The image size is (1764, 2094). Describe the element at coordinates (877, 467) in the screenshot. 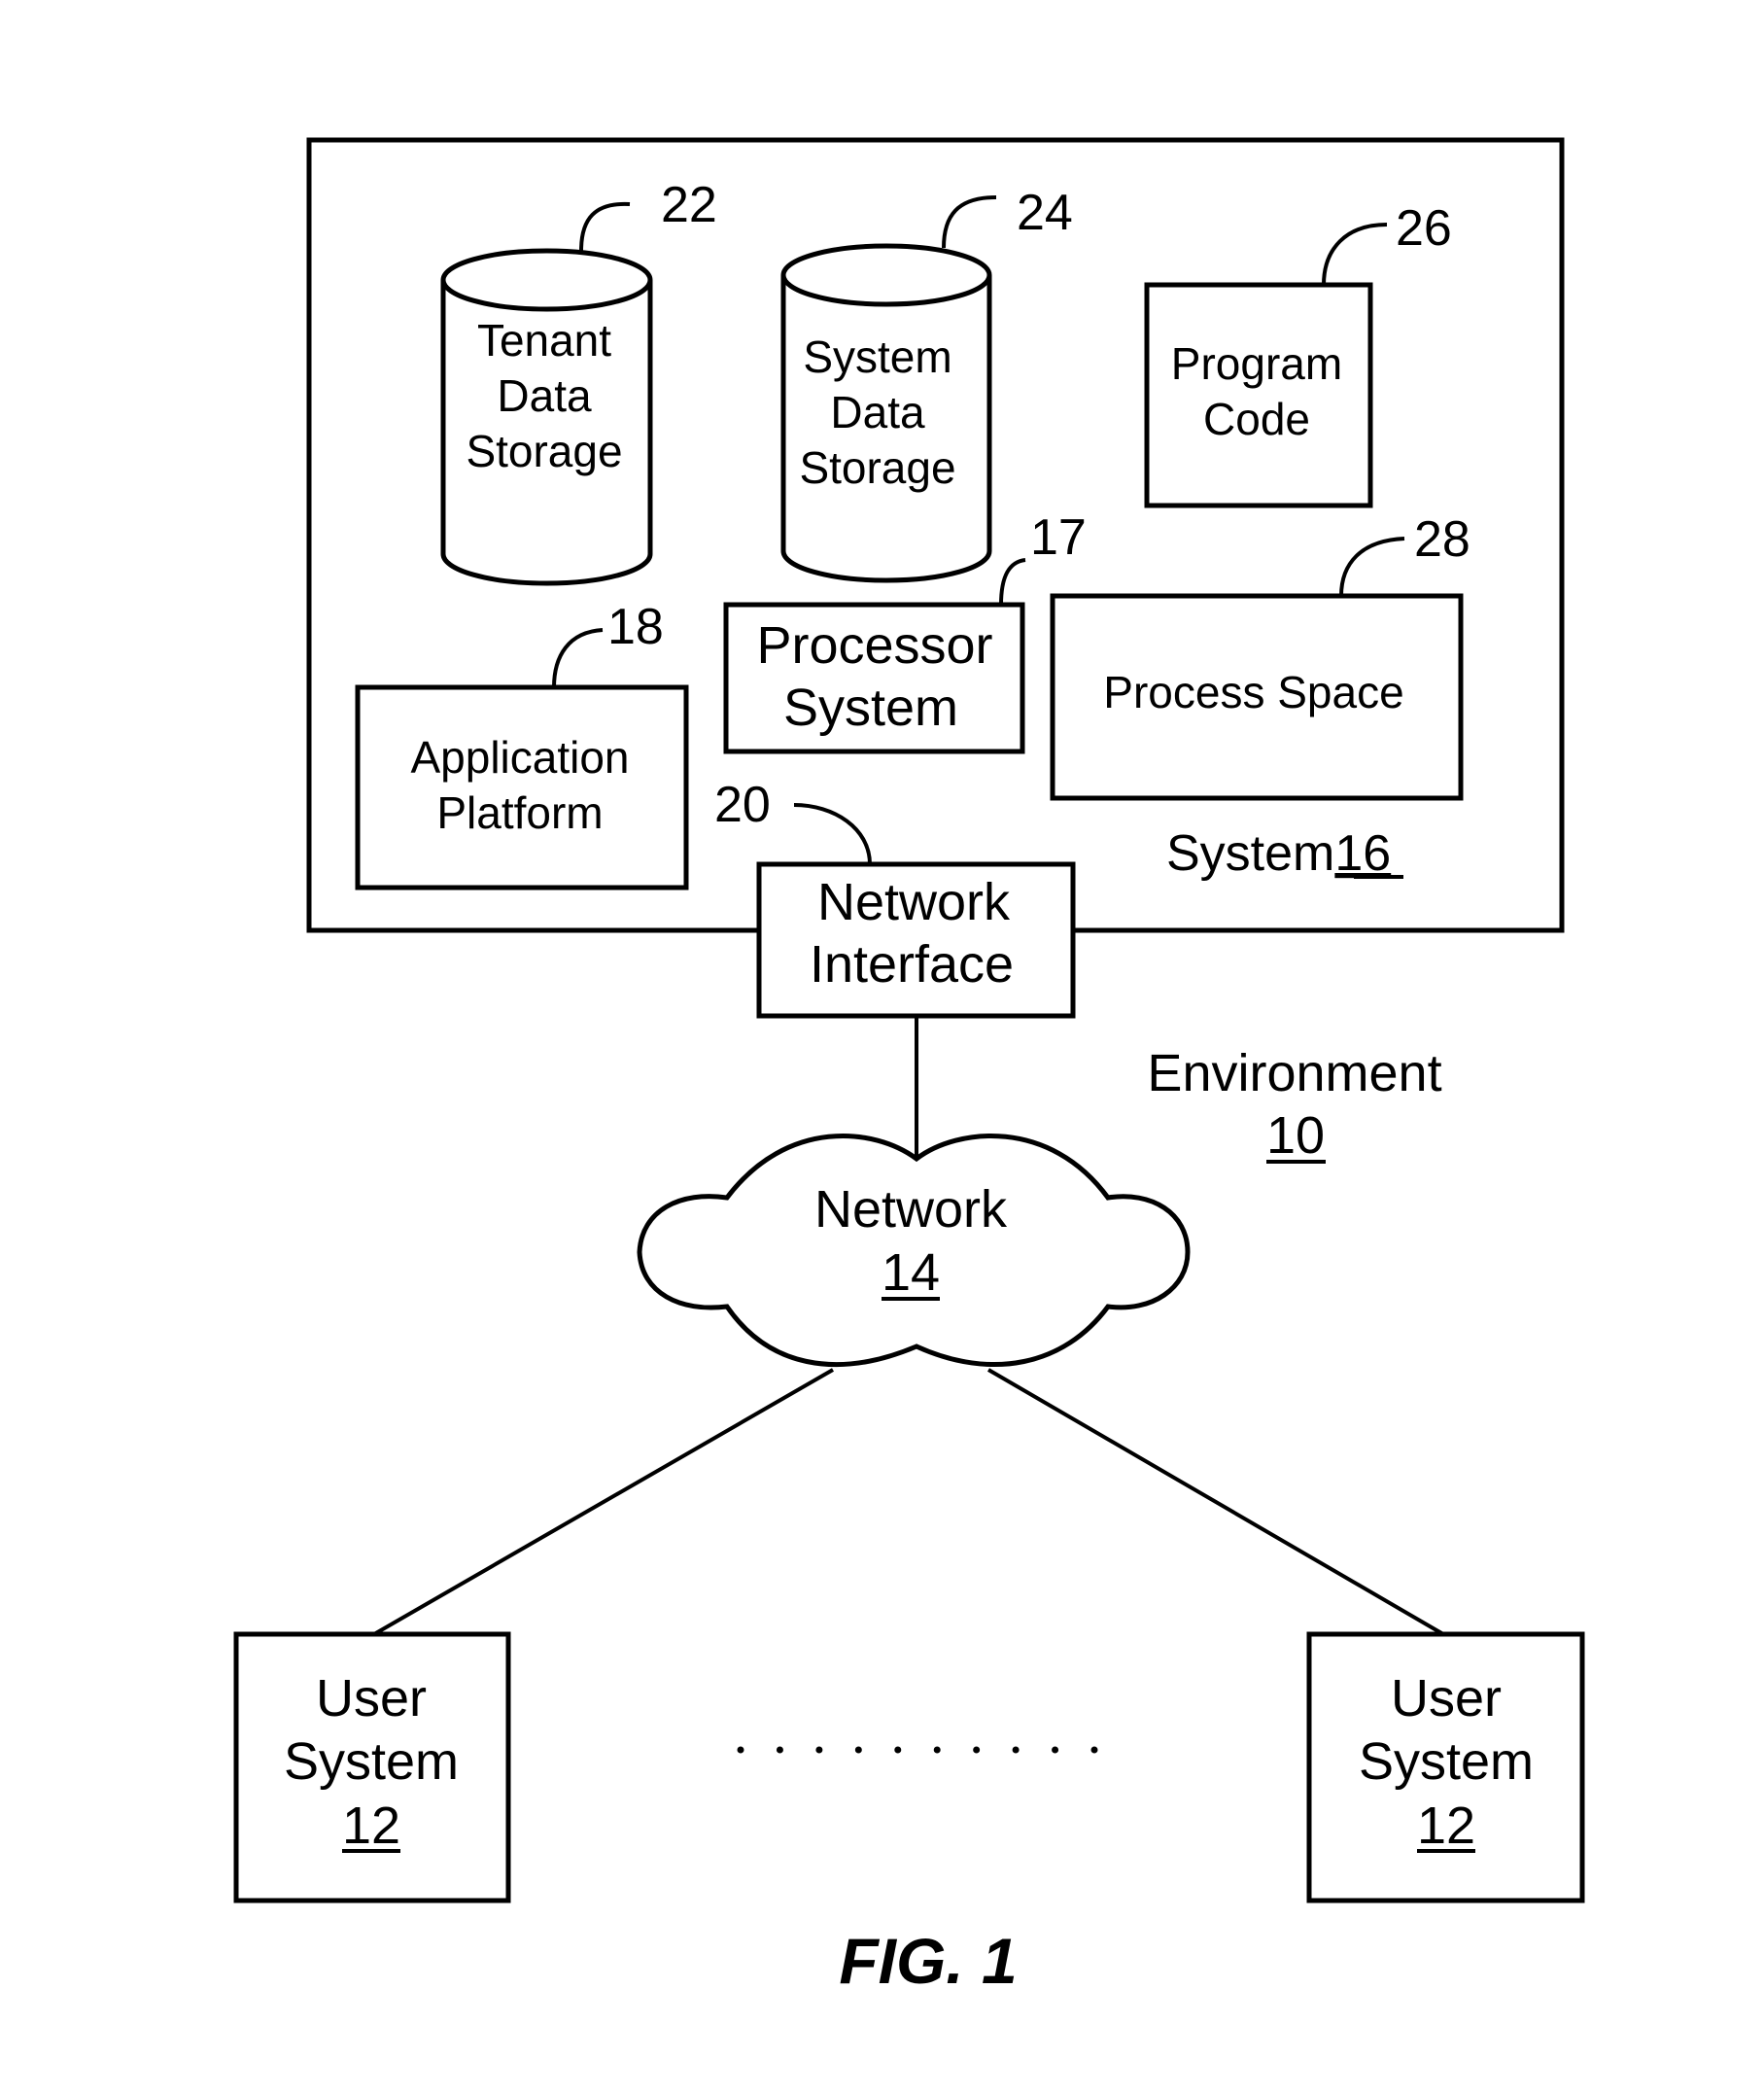

I see `system-storage-label-line3: Storage` at that location.